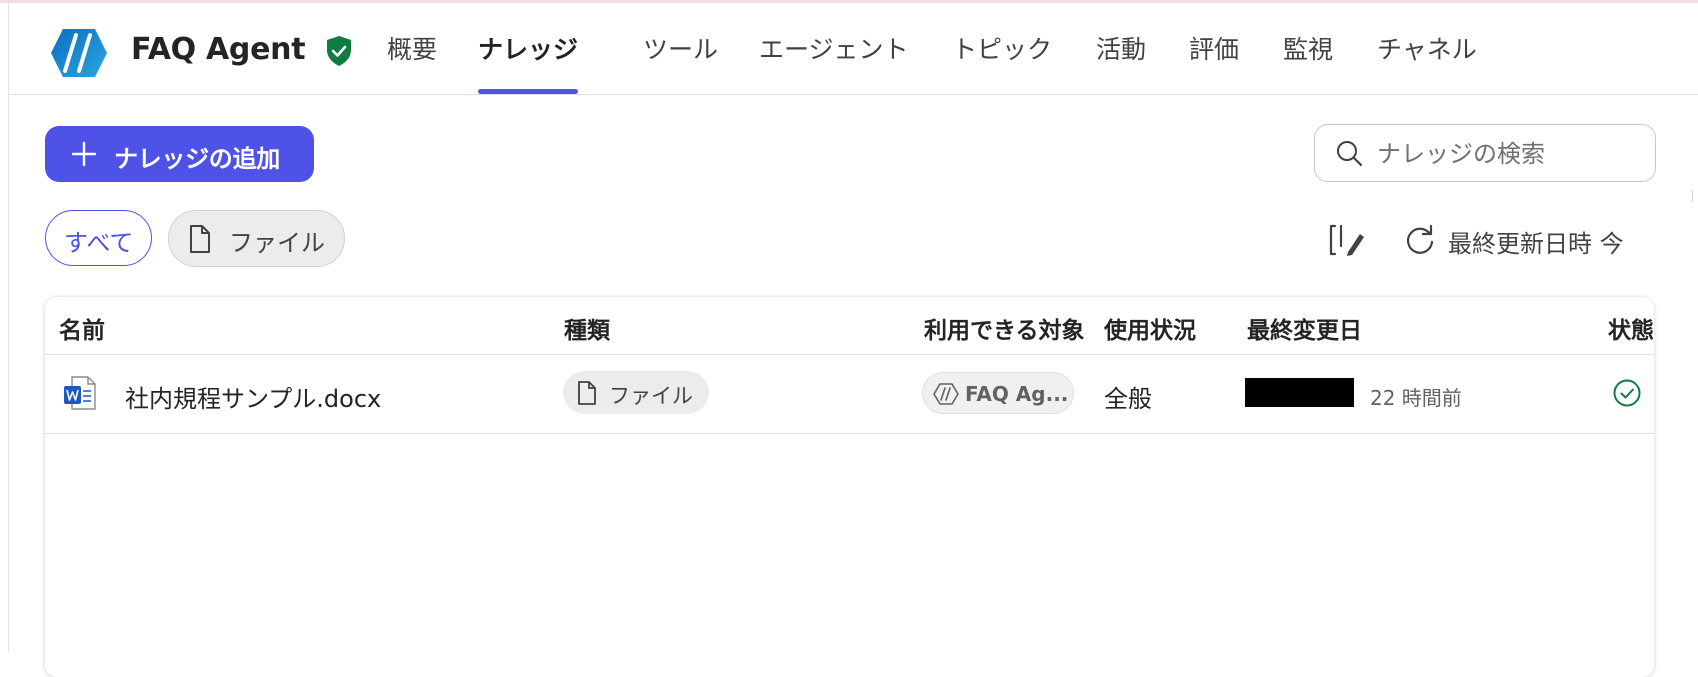 Image resolution: width=1698 pixels, height=677 pixels. I want to click on refresh-icon, so click(1420, 240).